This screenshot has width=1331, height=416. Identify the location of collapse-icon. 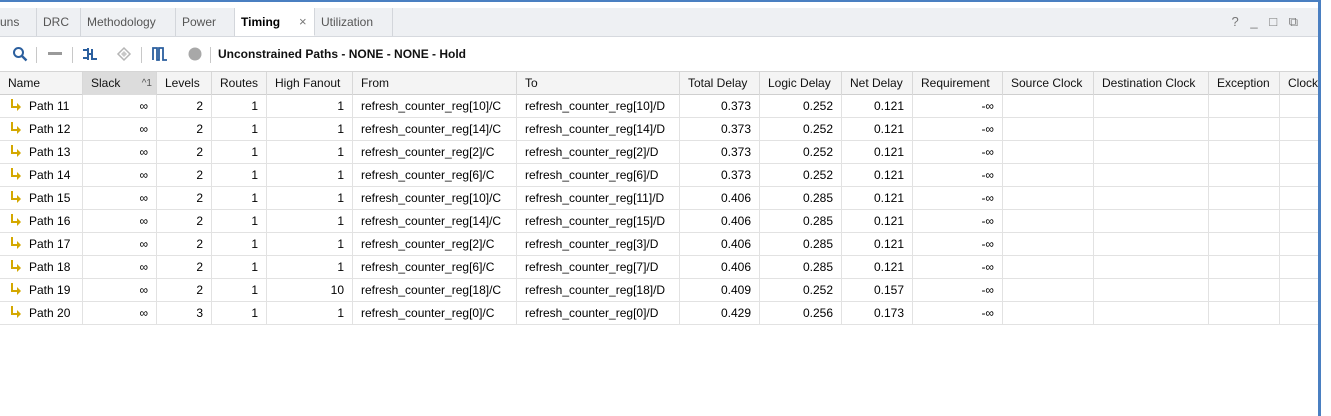
(55, 54).